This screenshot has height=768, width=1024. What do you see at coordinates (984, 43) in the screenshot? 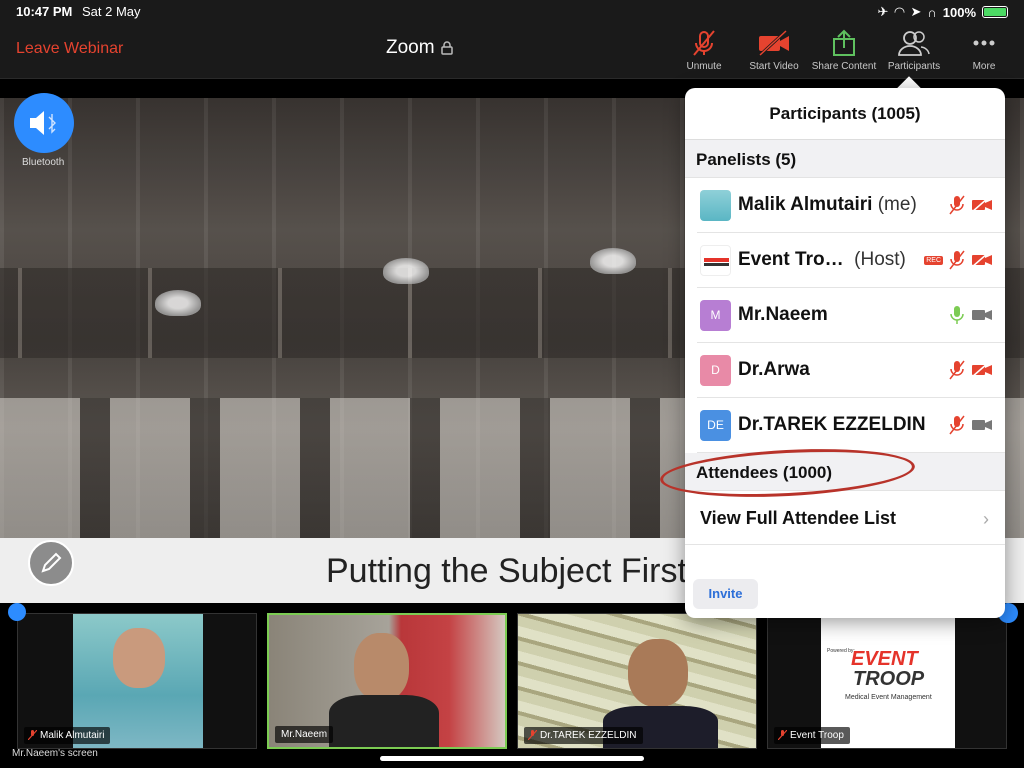
I see `more-dots-icon` at bounding box center [984, 43].